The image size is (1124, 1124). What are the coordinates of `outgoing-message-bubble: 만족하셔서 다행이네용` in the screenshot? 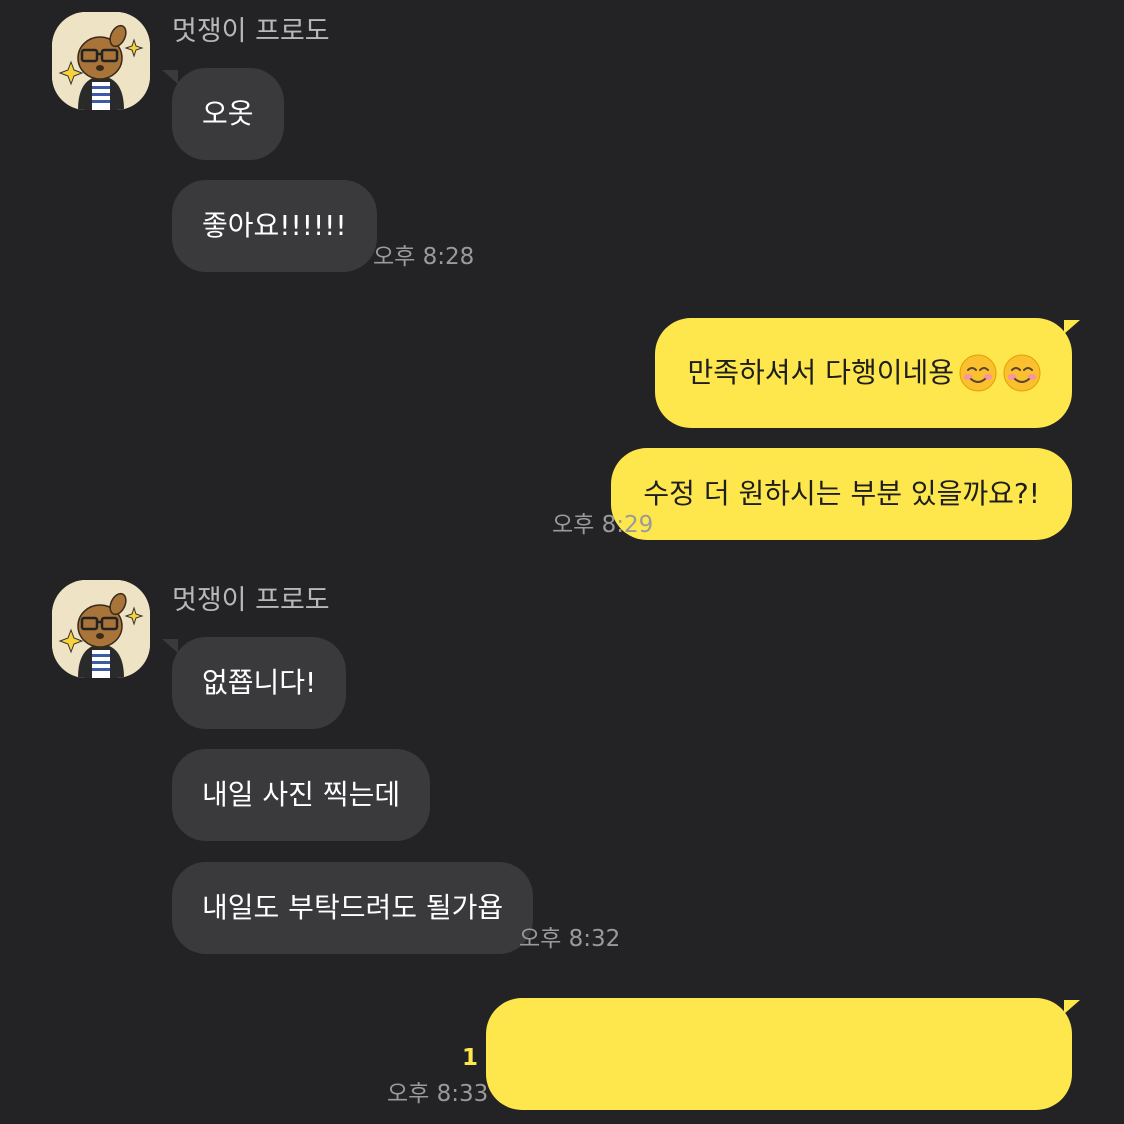 It's located at (863, 373).